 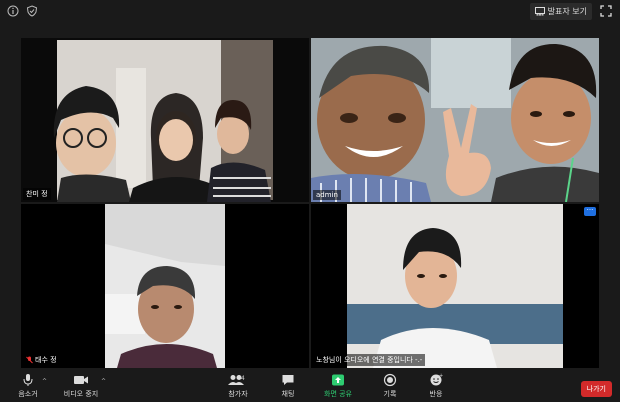 I want to click on reactions-button: + 반응, so click(x=436, y=386).